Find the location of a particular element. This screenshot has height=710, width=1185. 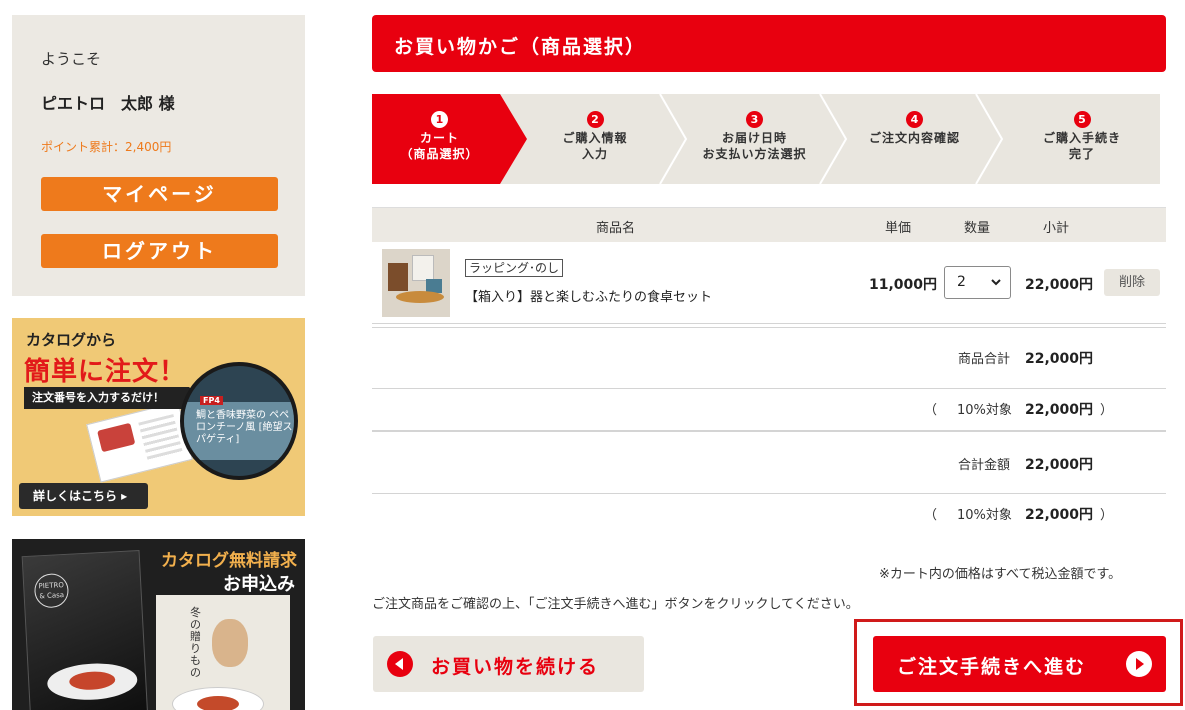

chevron-down-icon is located at coordinates (996, 282).